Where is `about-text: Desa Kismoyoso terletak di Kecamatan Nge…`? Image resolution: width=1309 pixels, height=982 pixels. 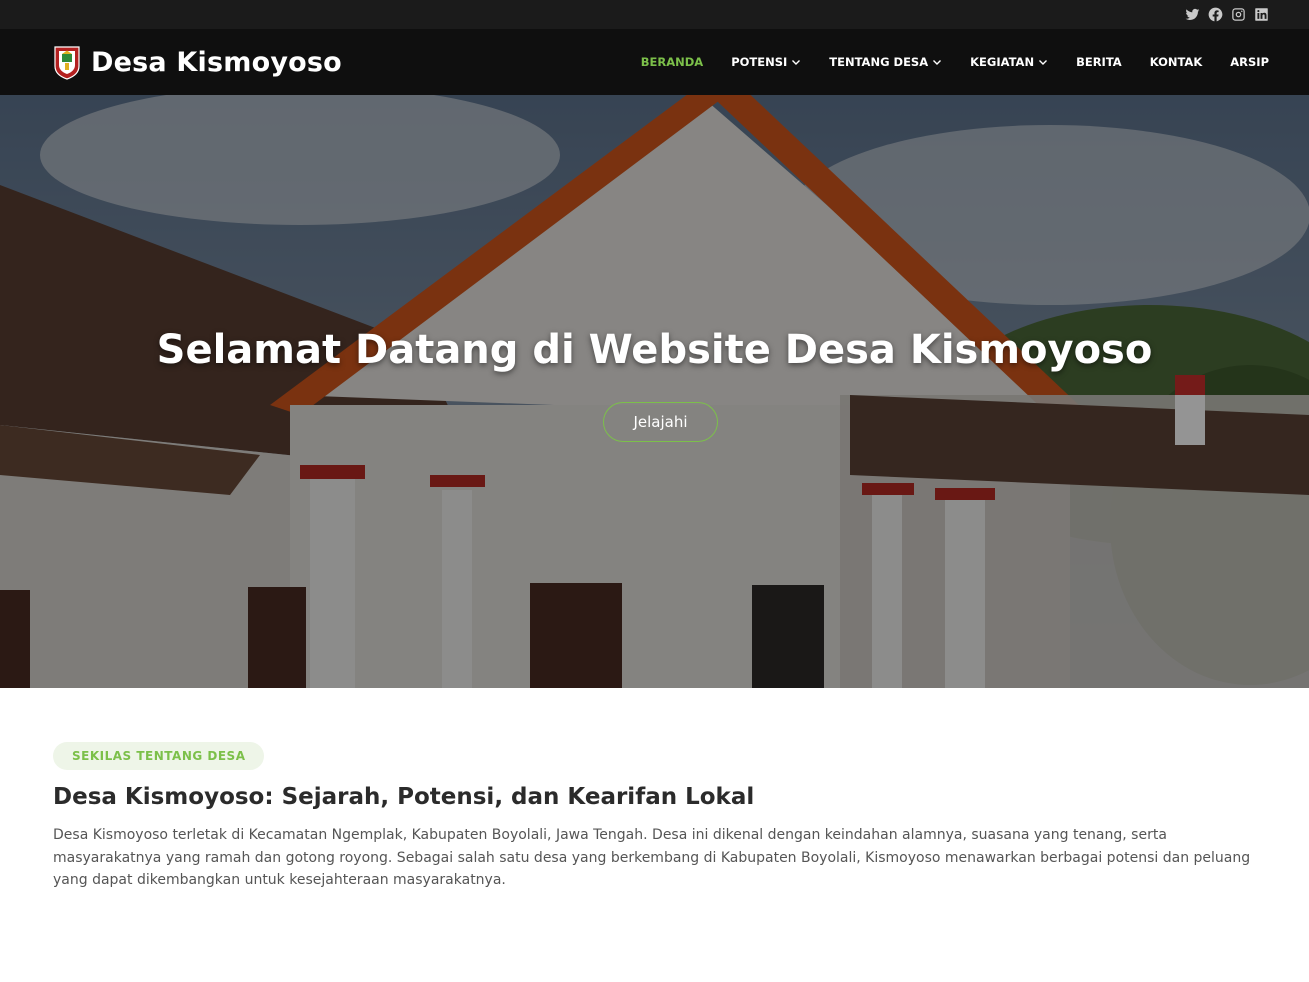
about-text: Desa Kismoyoso terletak di Kecamatan Nge… is located at coordinates (652, 857).